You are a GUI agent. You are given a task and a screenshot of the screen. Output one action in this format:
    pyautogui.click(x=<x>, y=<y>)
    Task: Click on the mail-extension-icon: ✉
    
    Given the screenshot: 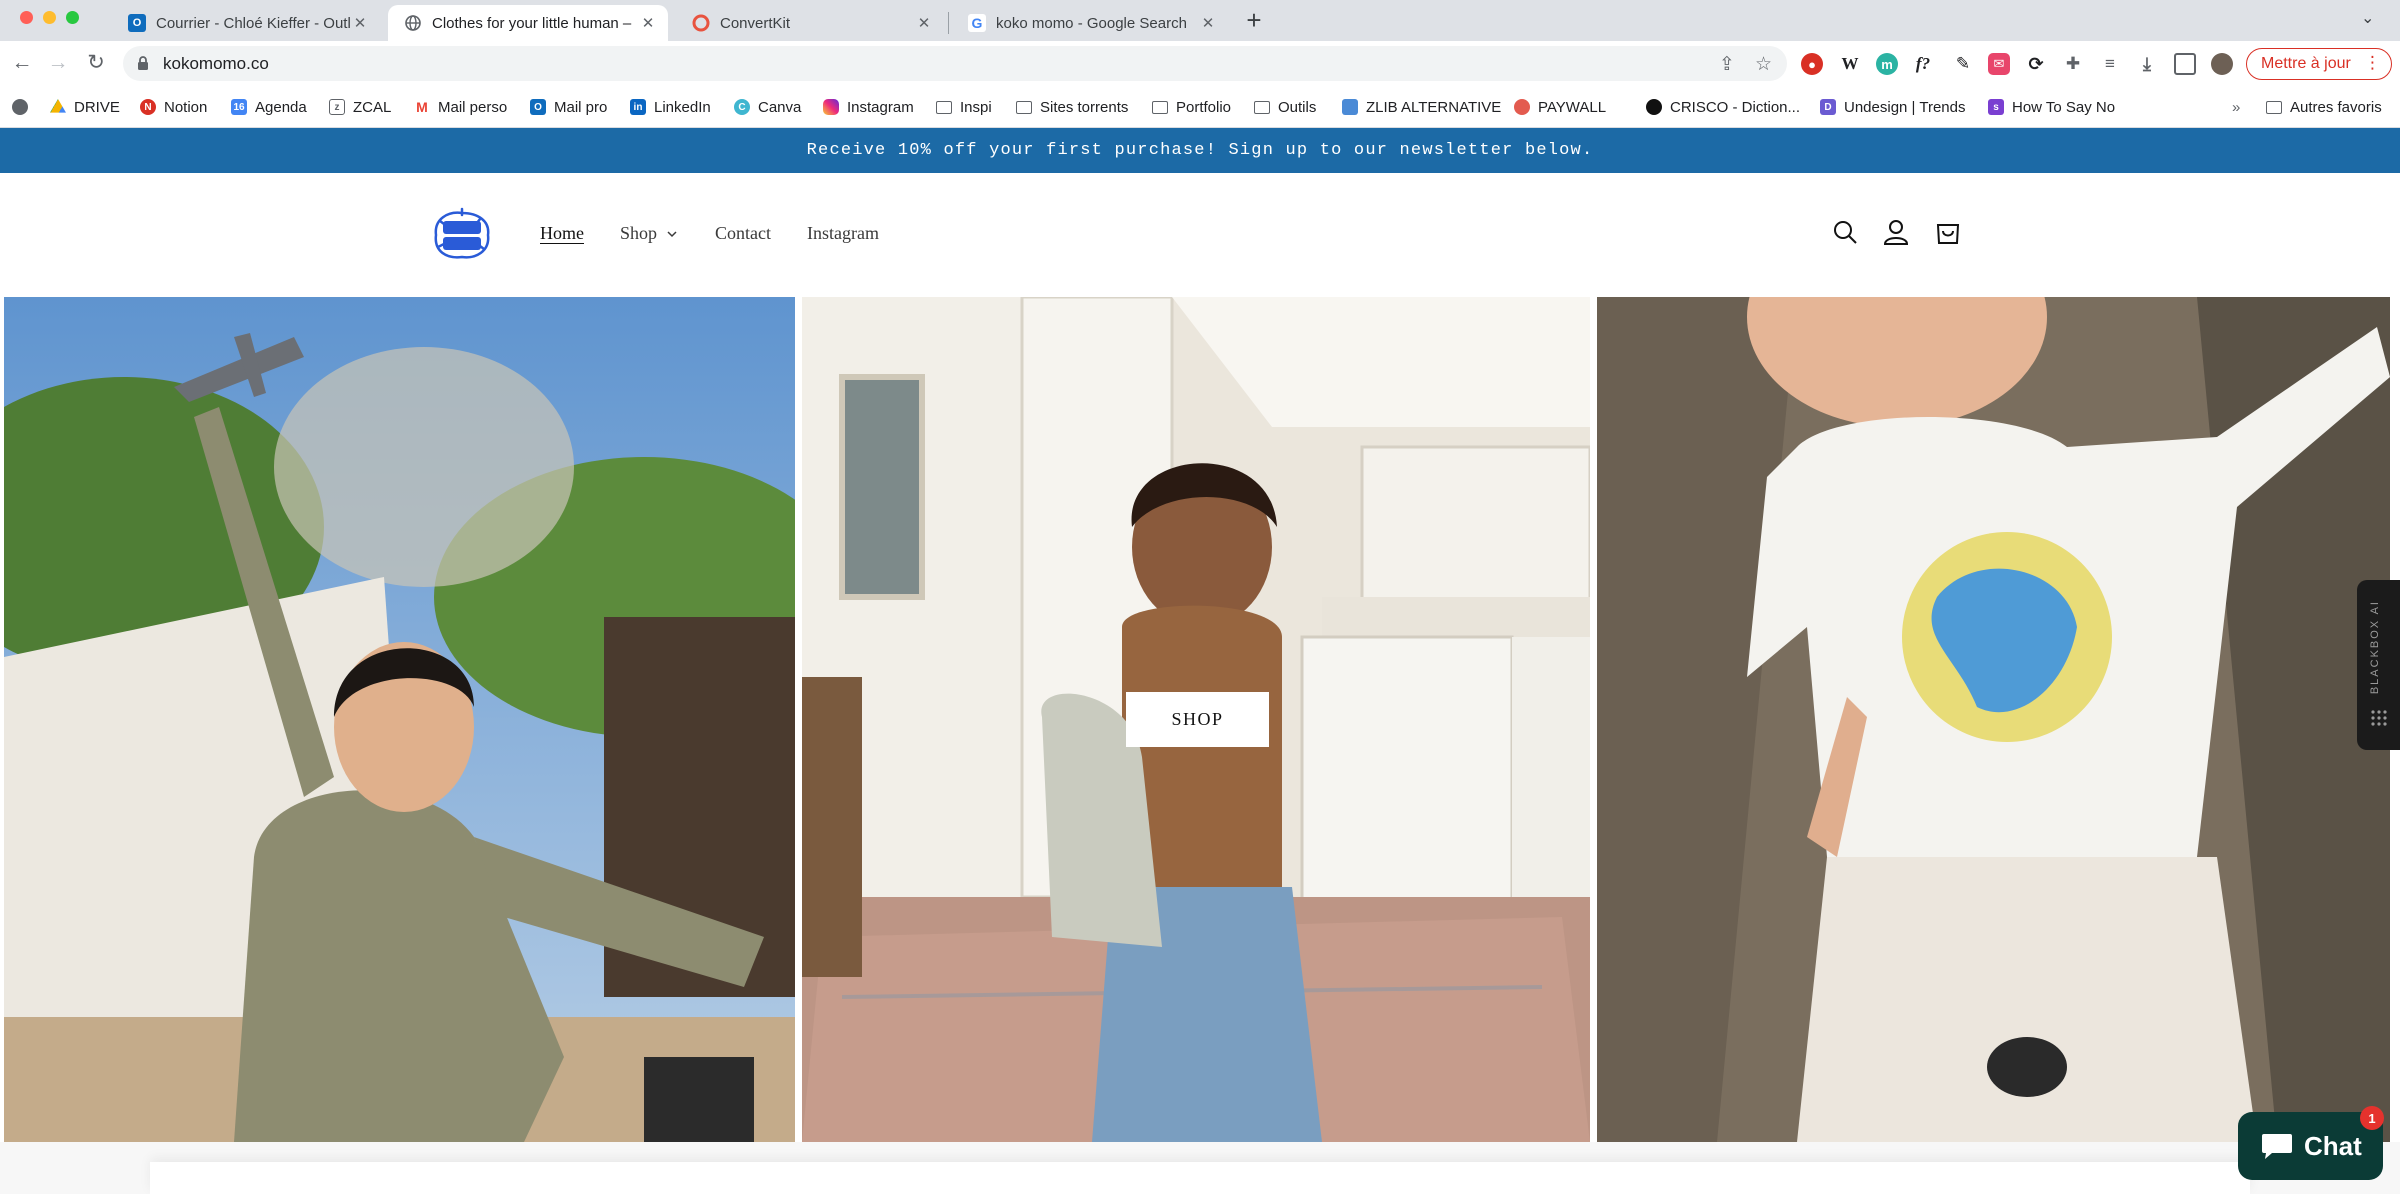 What is the action you would take?
    pyautogui.click(x=1999, y=64)
    